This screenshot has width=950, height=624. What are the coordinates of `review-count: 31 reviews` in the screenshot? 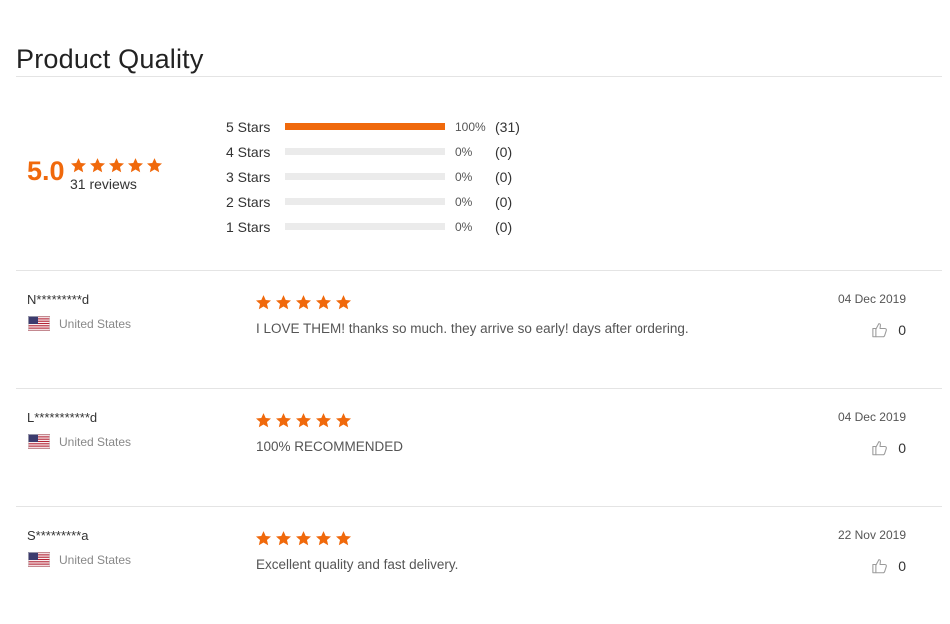 It's located at (103, 184).